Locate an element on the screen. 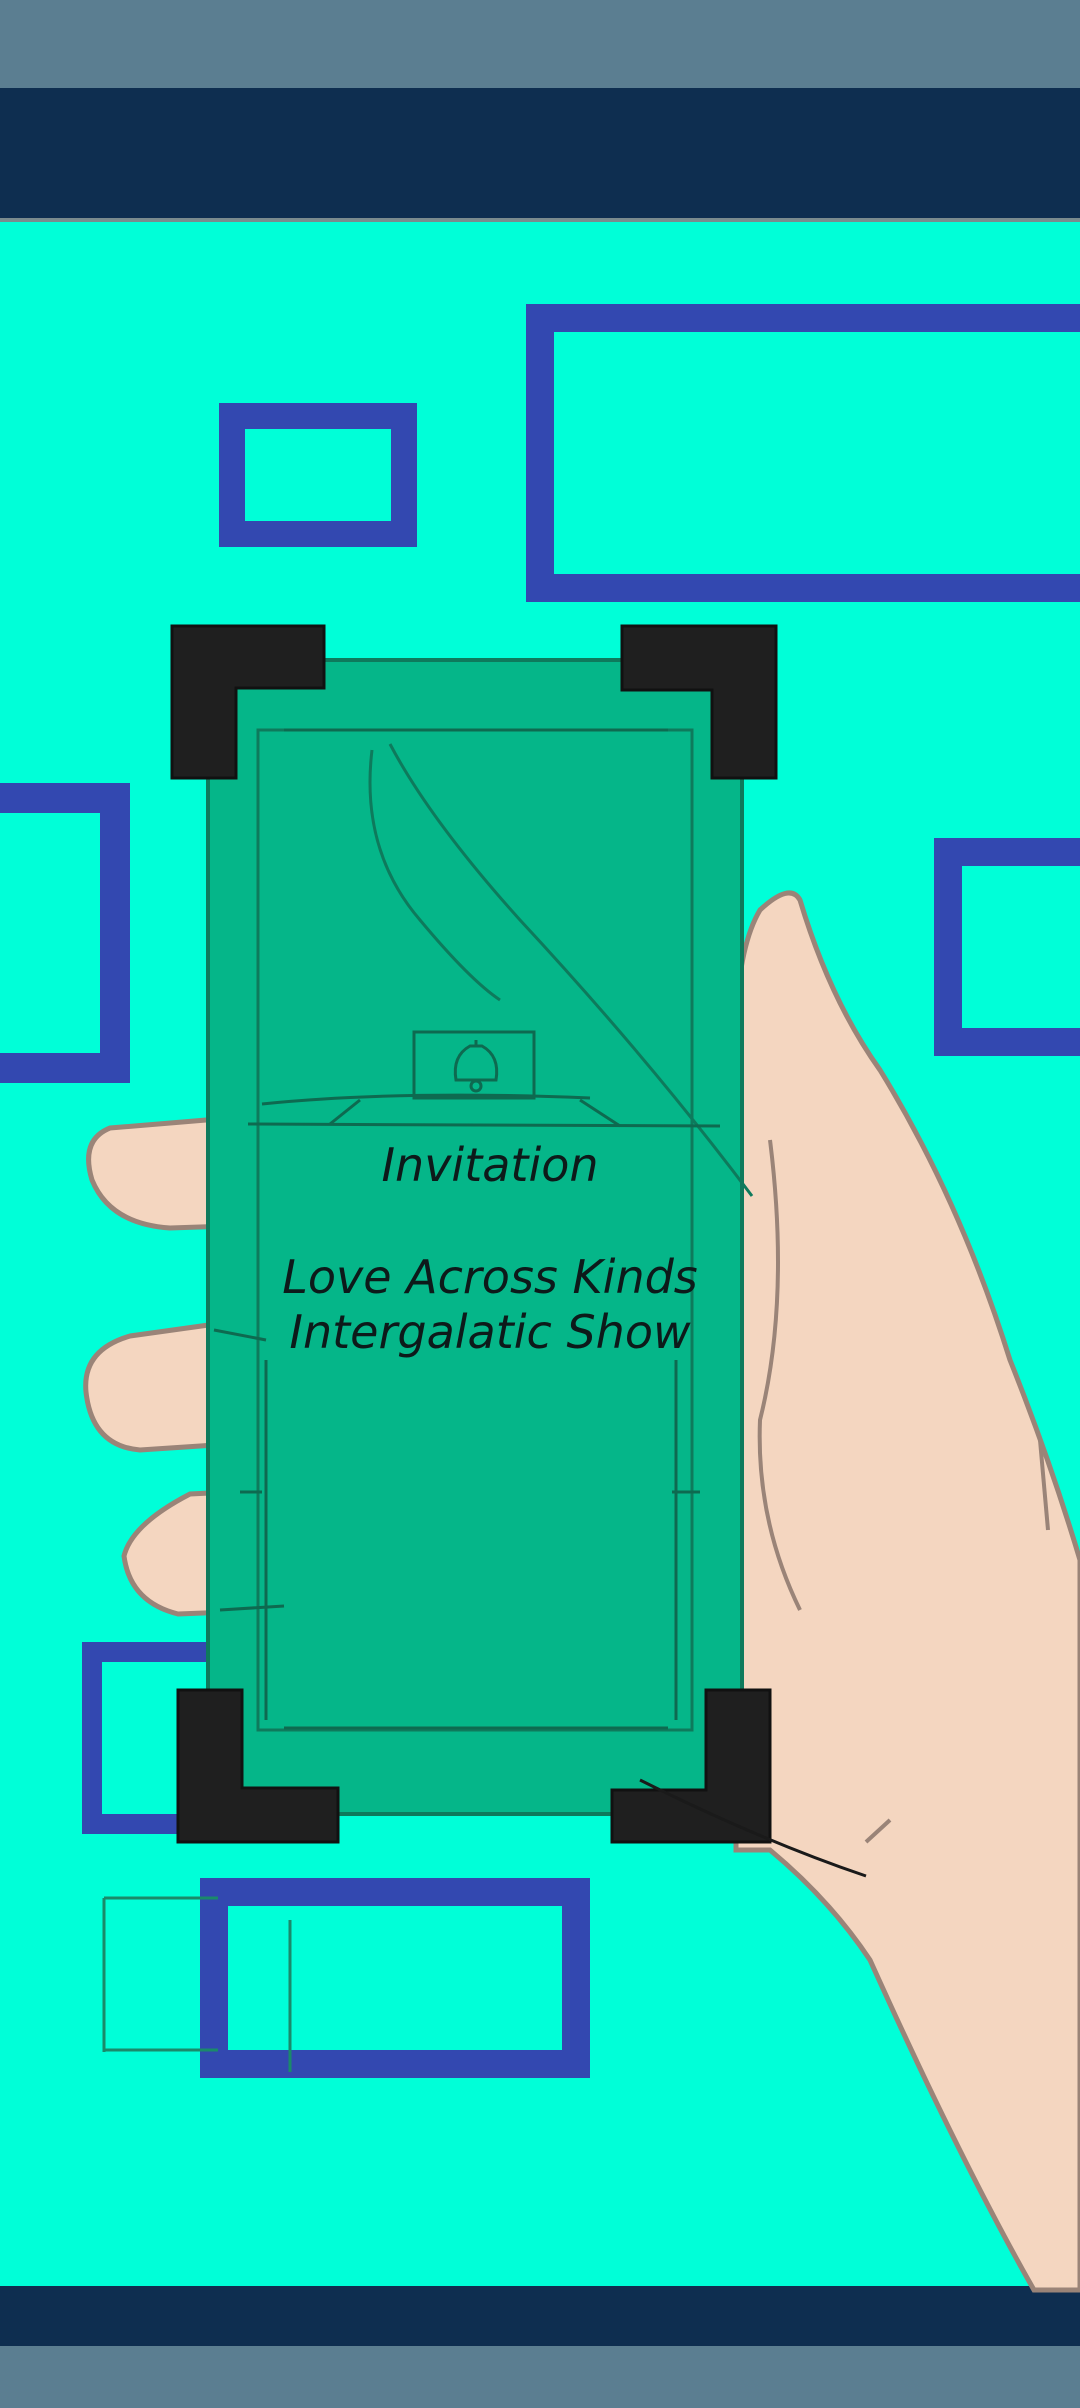 This screenshot has width=1080, height=2408. frame-left-mid is located at coordinates (65, 933).